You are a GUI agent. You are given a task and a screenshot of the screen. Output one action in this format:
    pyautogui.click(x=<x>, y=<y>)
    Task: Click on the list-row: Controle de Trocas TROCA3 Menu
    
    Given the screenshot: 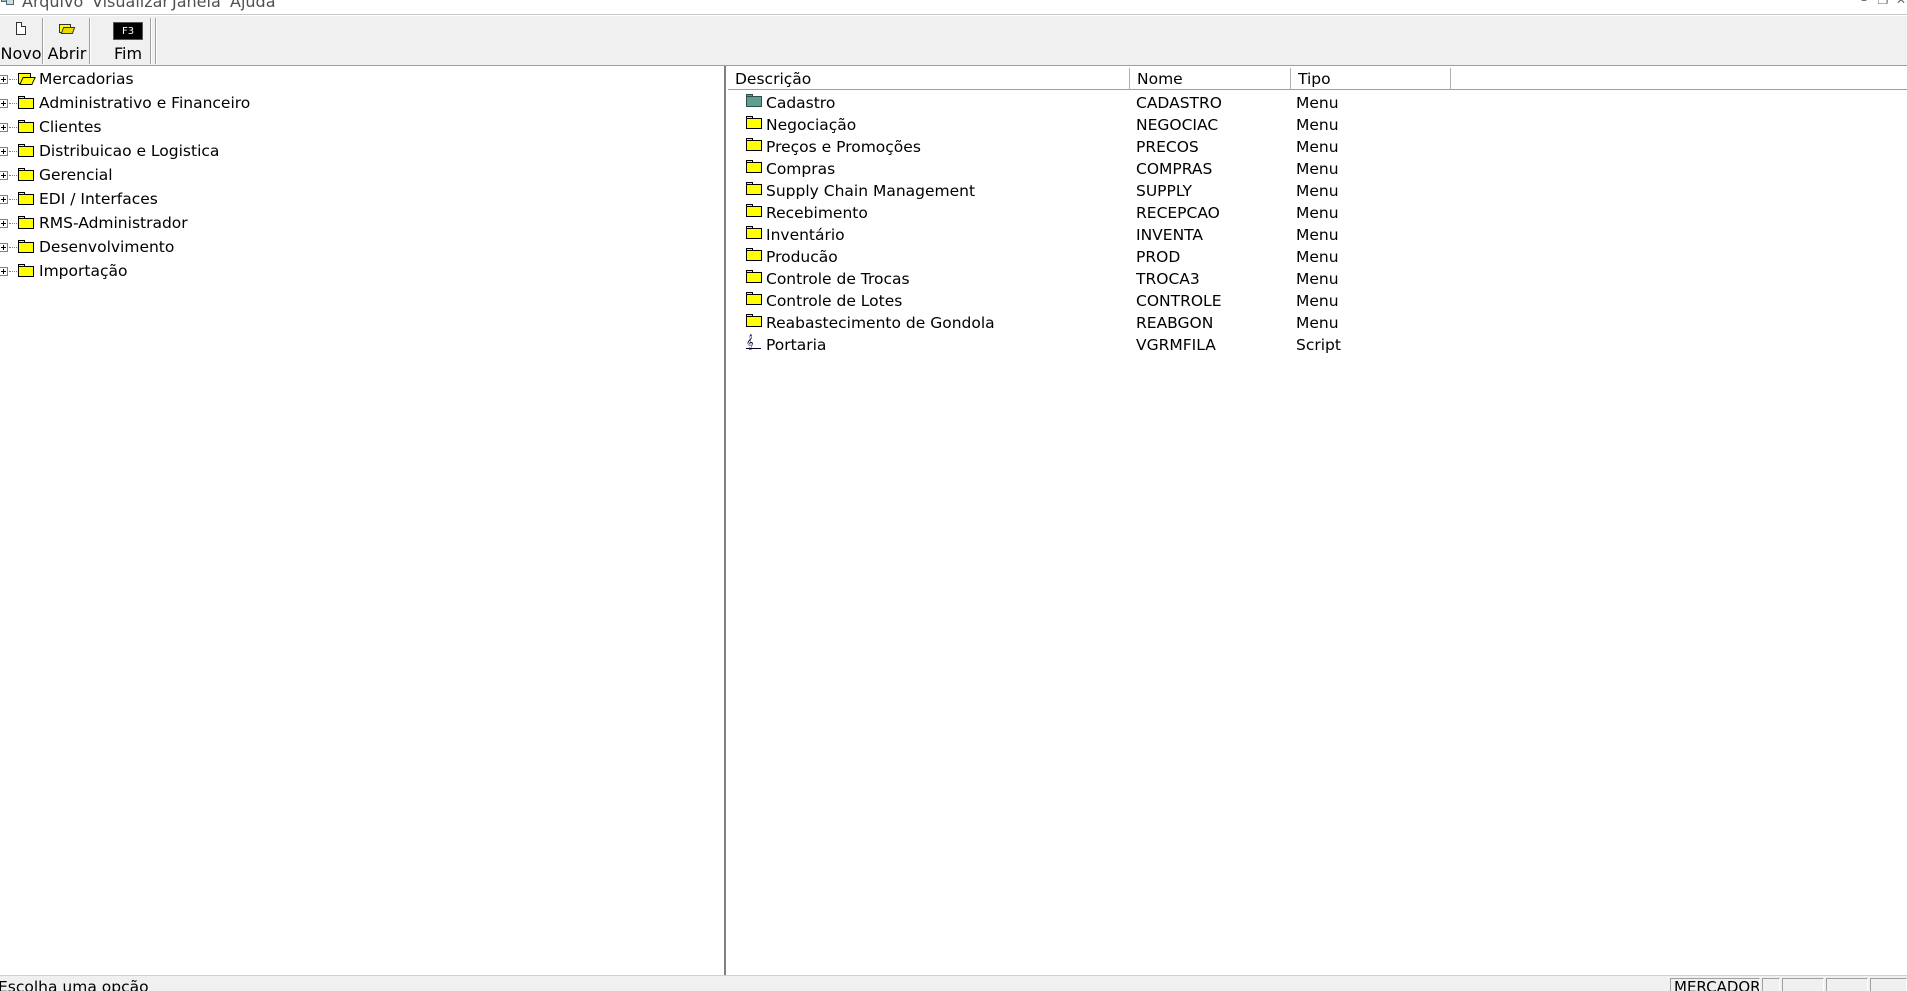 What is the action you would take?
    pyautogui.click(x=1317, y=279)
    